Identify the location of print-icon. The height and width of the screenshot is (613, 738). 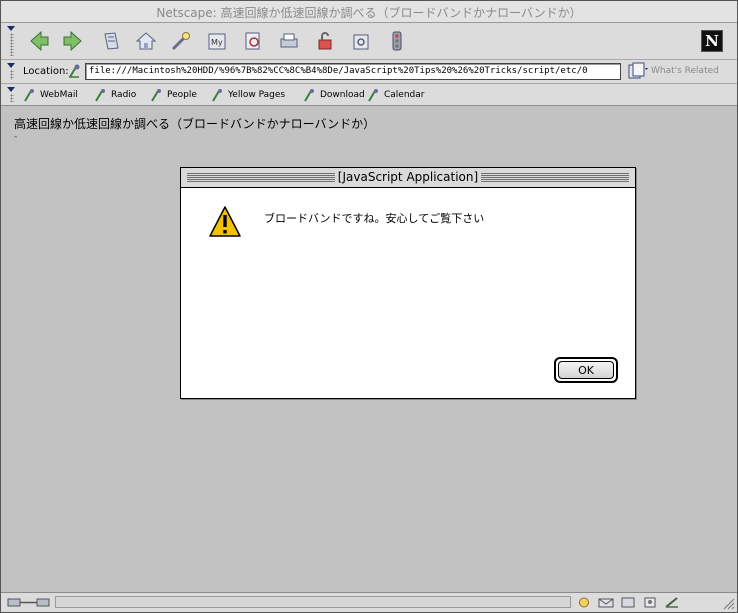
(289, 41).